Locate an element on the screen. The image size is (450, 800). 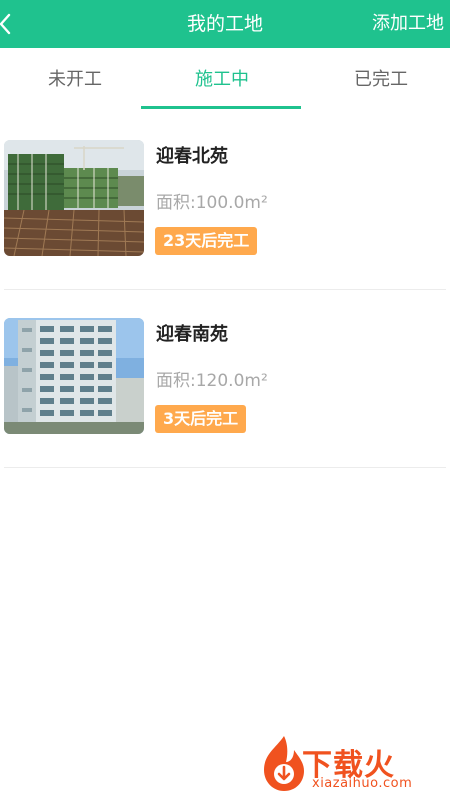
divider is located at coordinates (225, 467).